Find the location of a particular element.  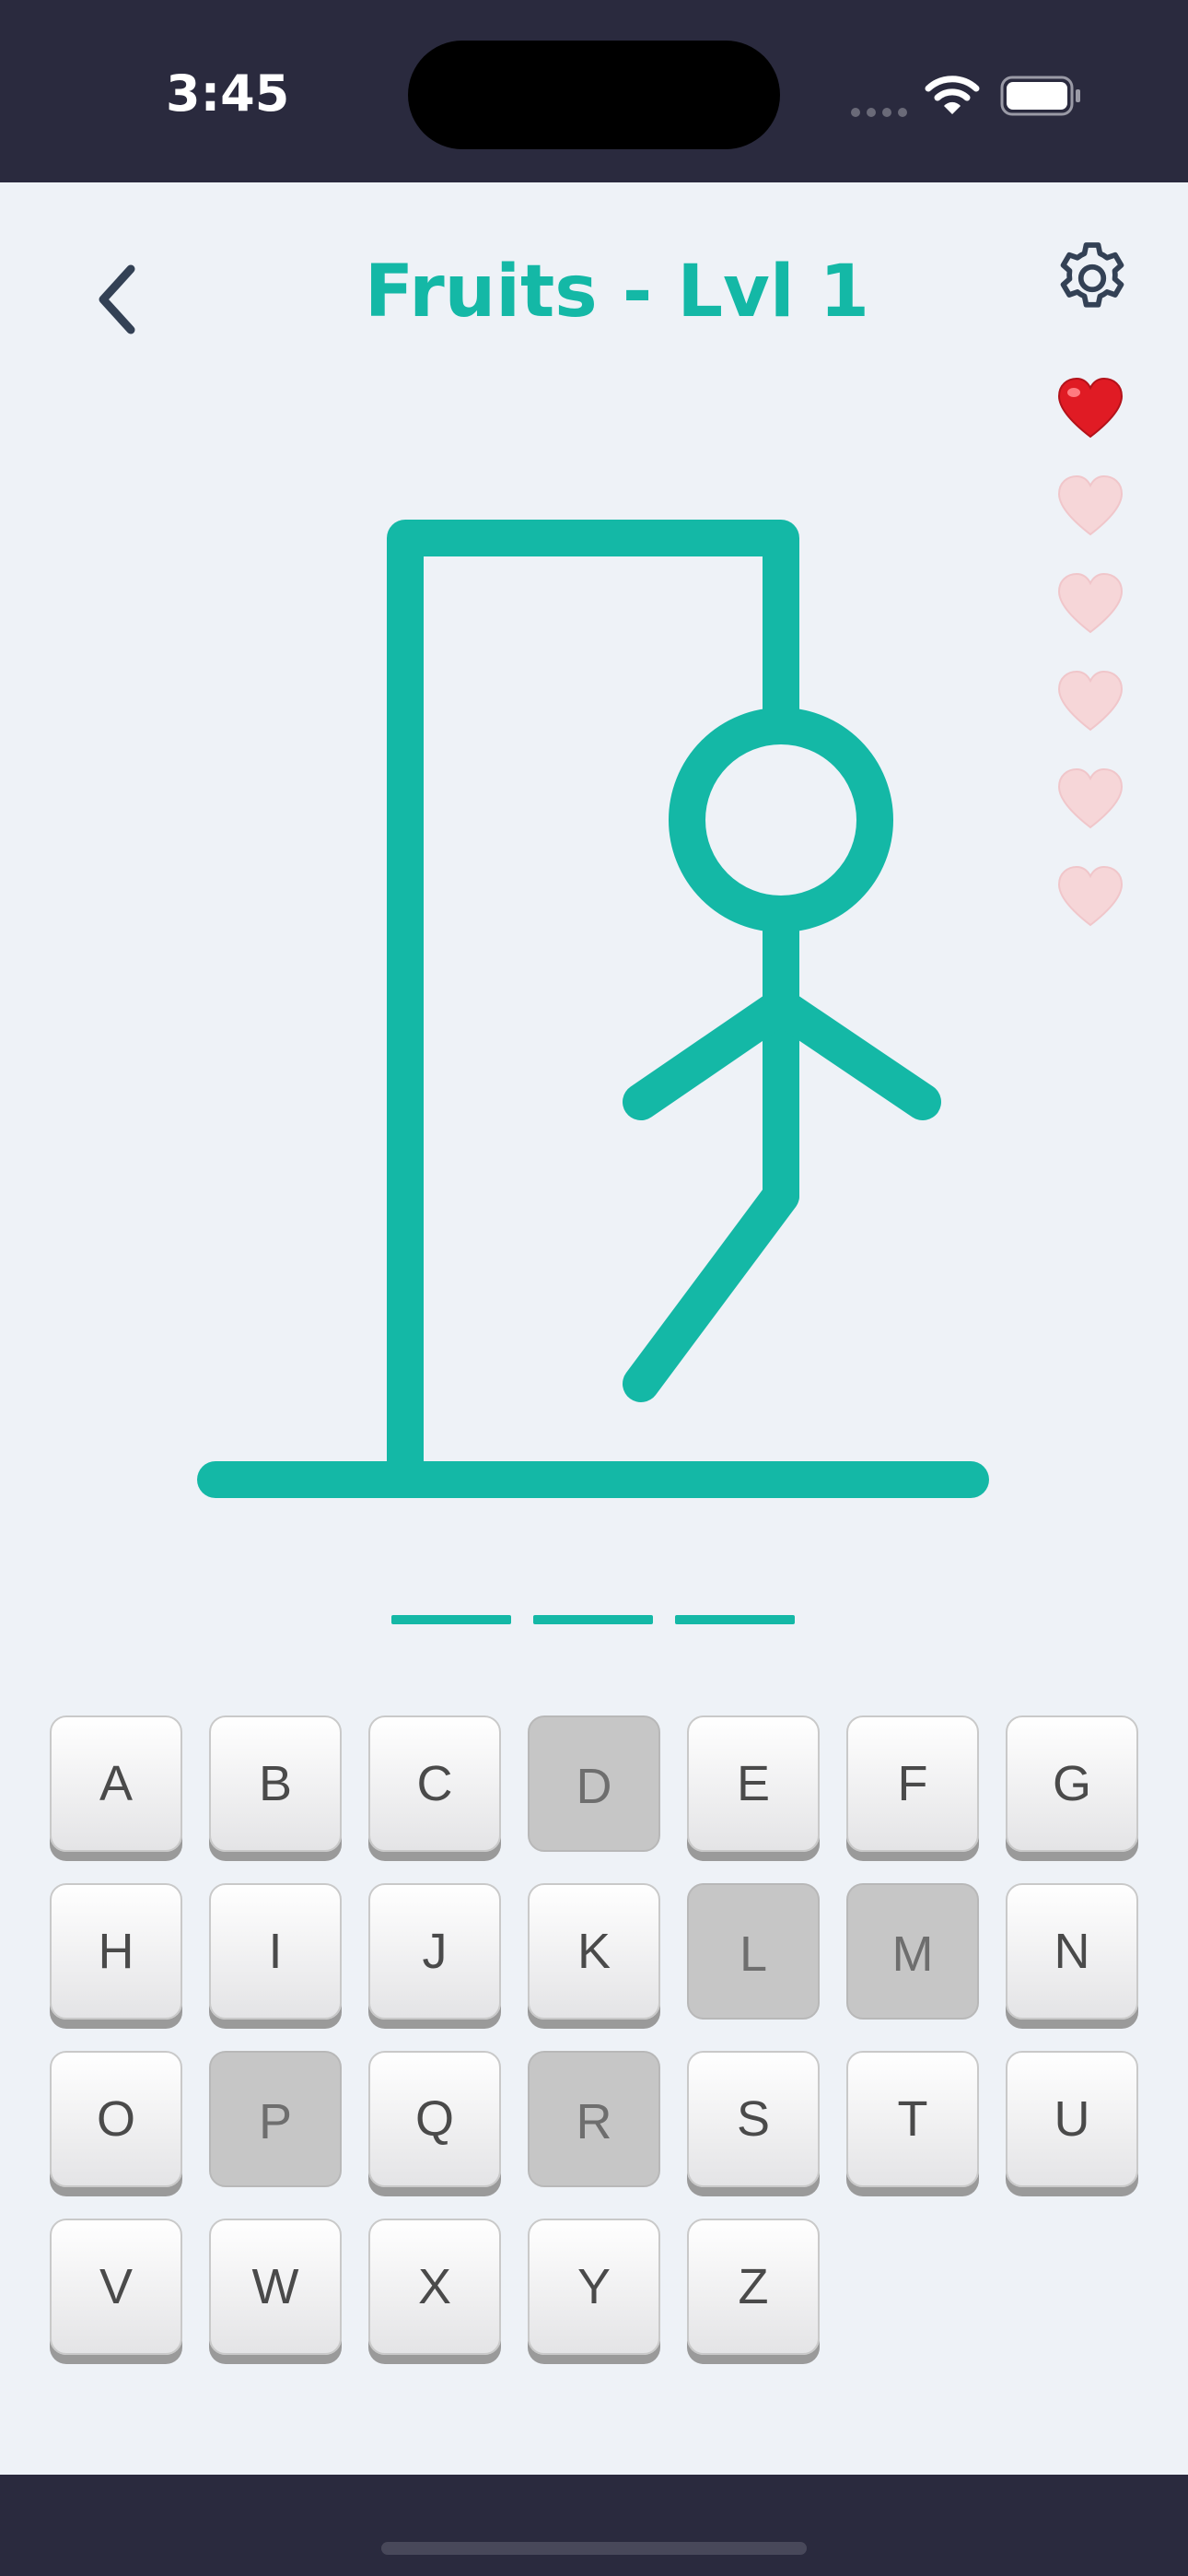

key-a: A is located at coordinates (116, 1783).